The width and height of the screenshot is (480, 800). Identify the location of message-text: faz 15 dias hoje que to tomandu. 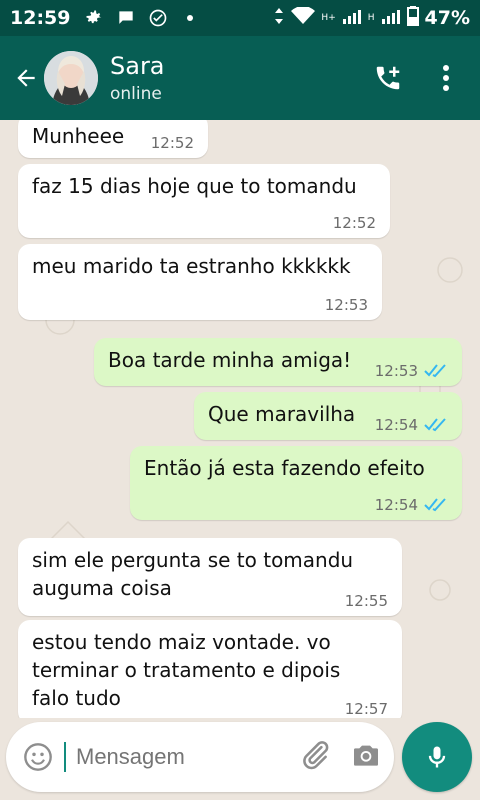
(194, 186).